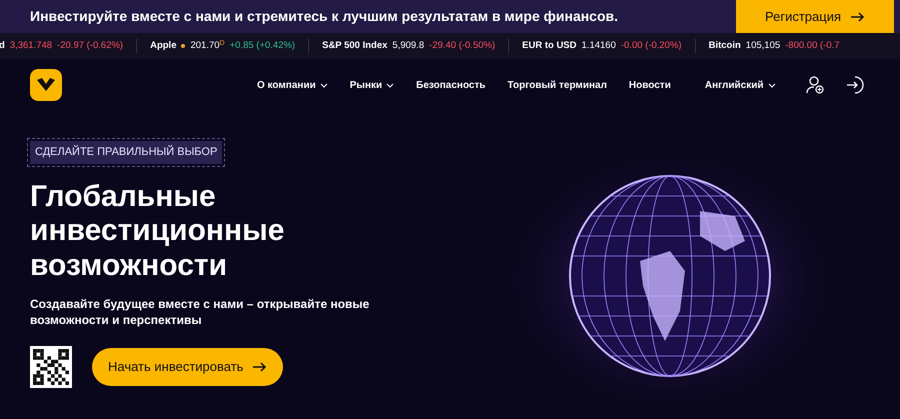 The image size is (900, 419). I want to click on ticker-name: Bitcoin, so click(724, 45).